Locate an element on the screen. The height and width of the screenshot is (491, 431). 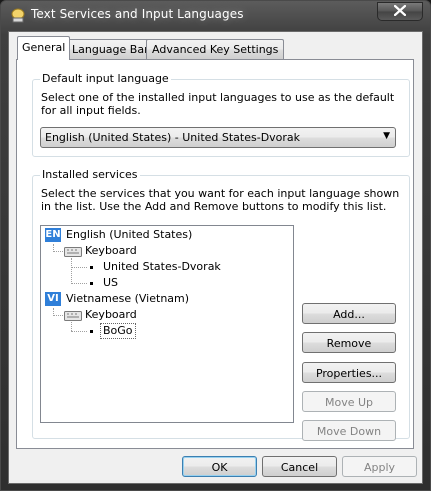
close-icon is located at coordinates (400, 11).